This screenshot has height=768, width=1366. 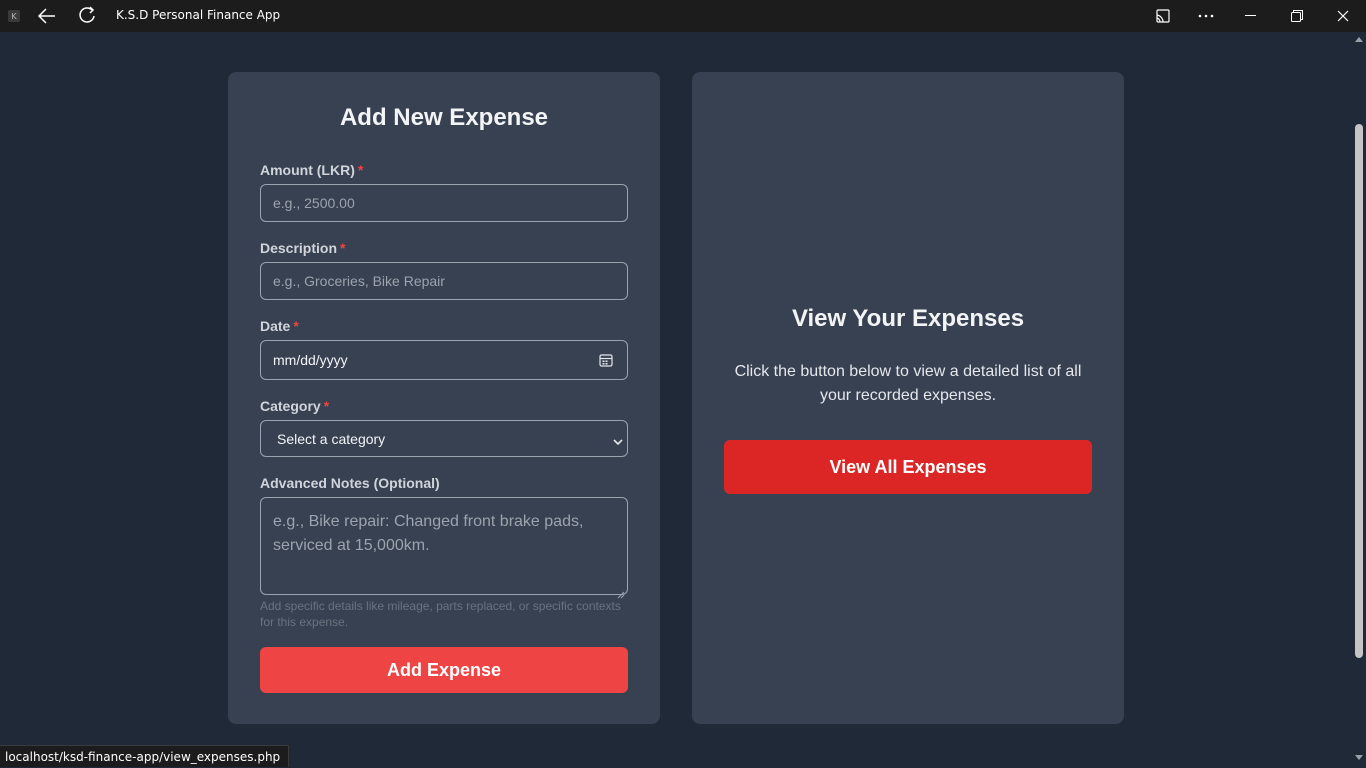 I want to click on chevron-down-icon, so click(x=618, y=440).